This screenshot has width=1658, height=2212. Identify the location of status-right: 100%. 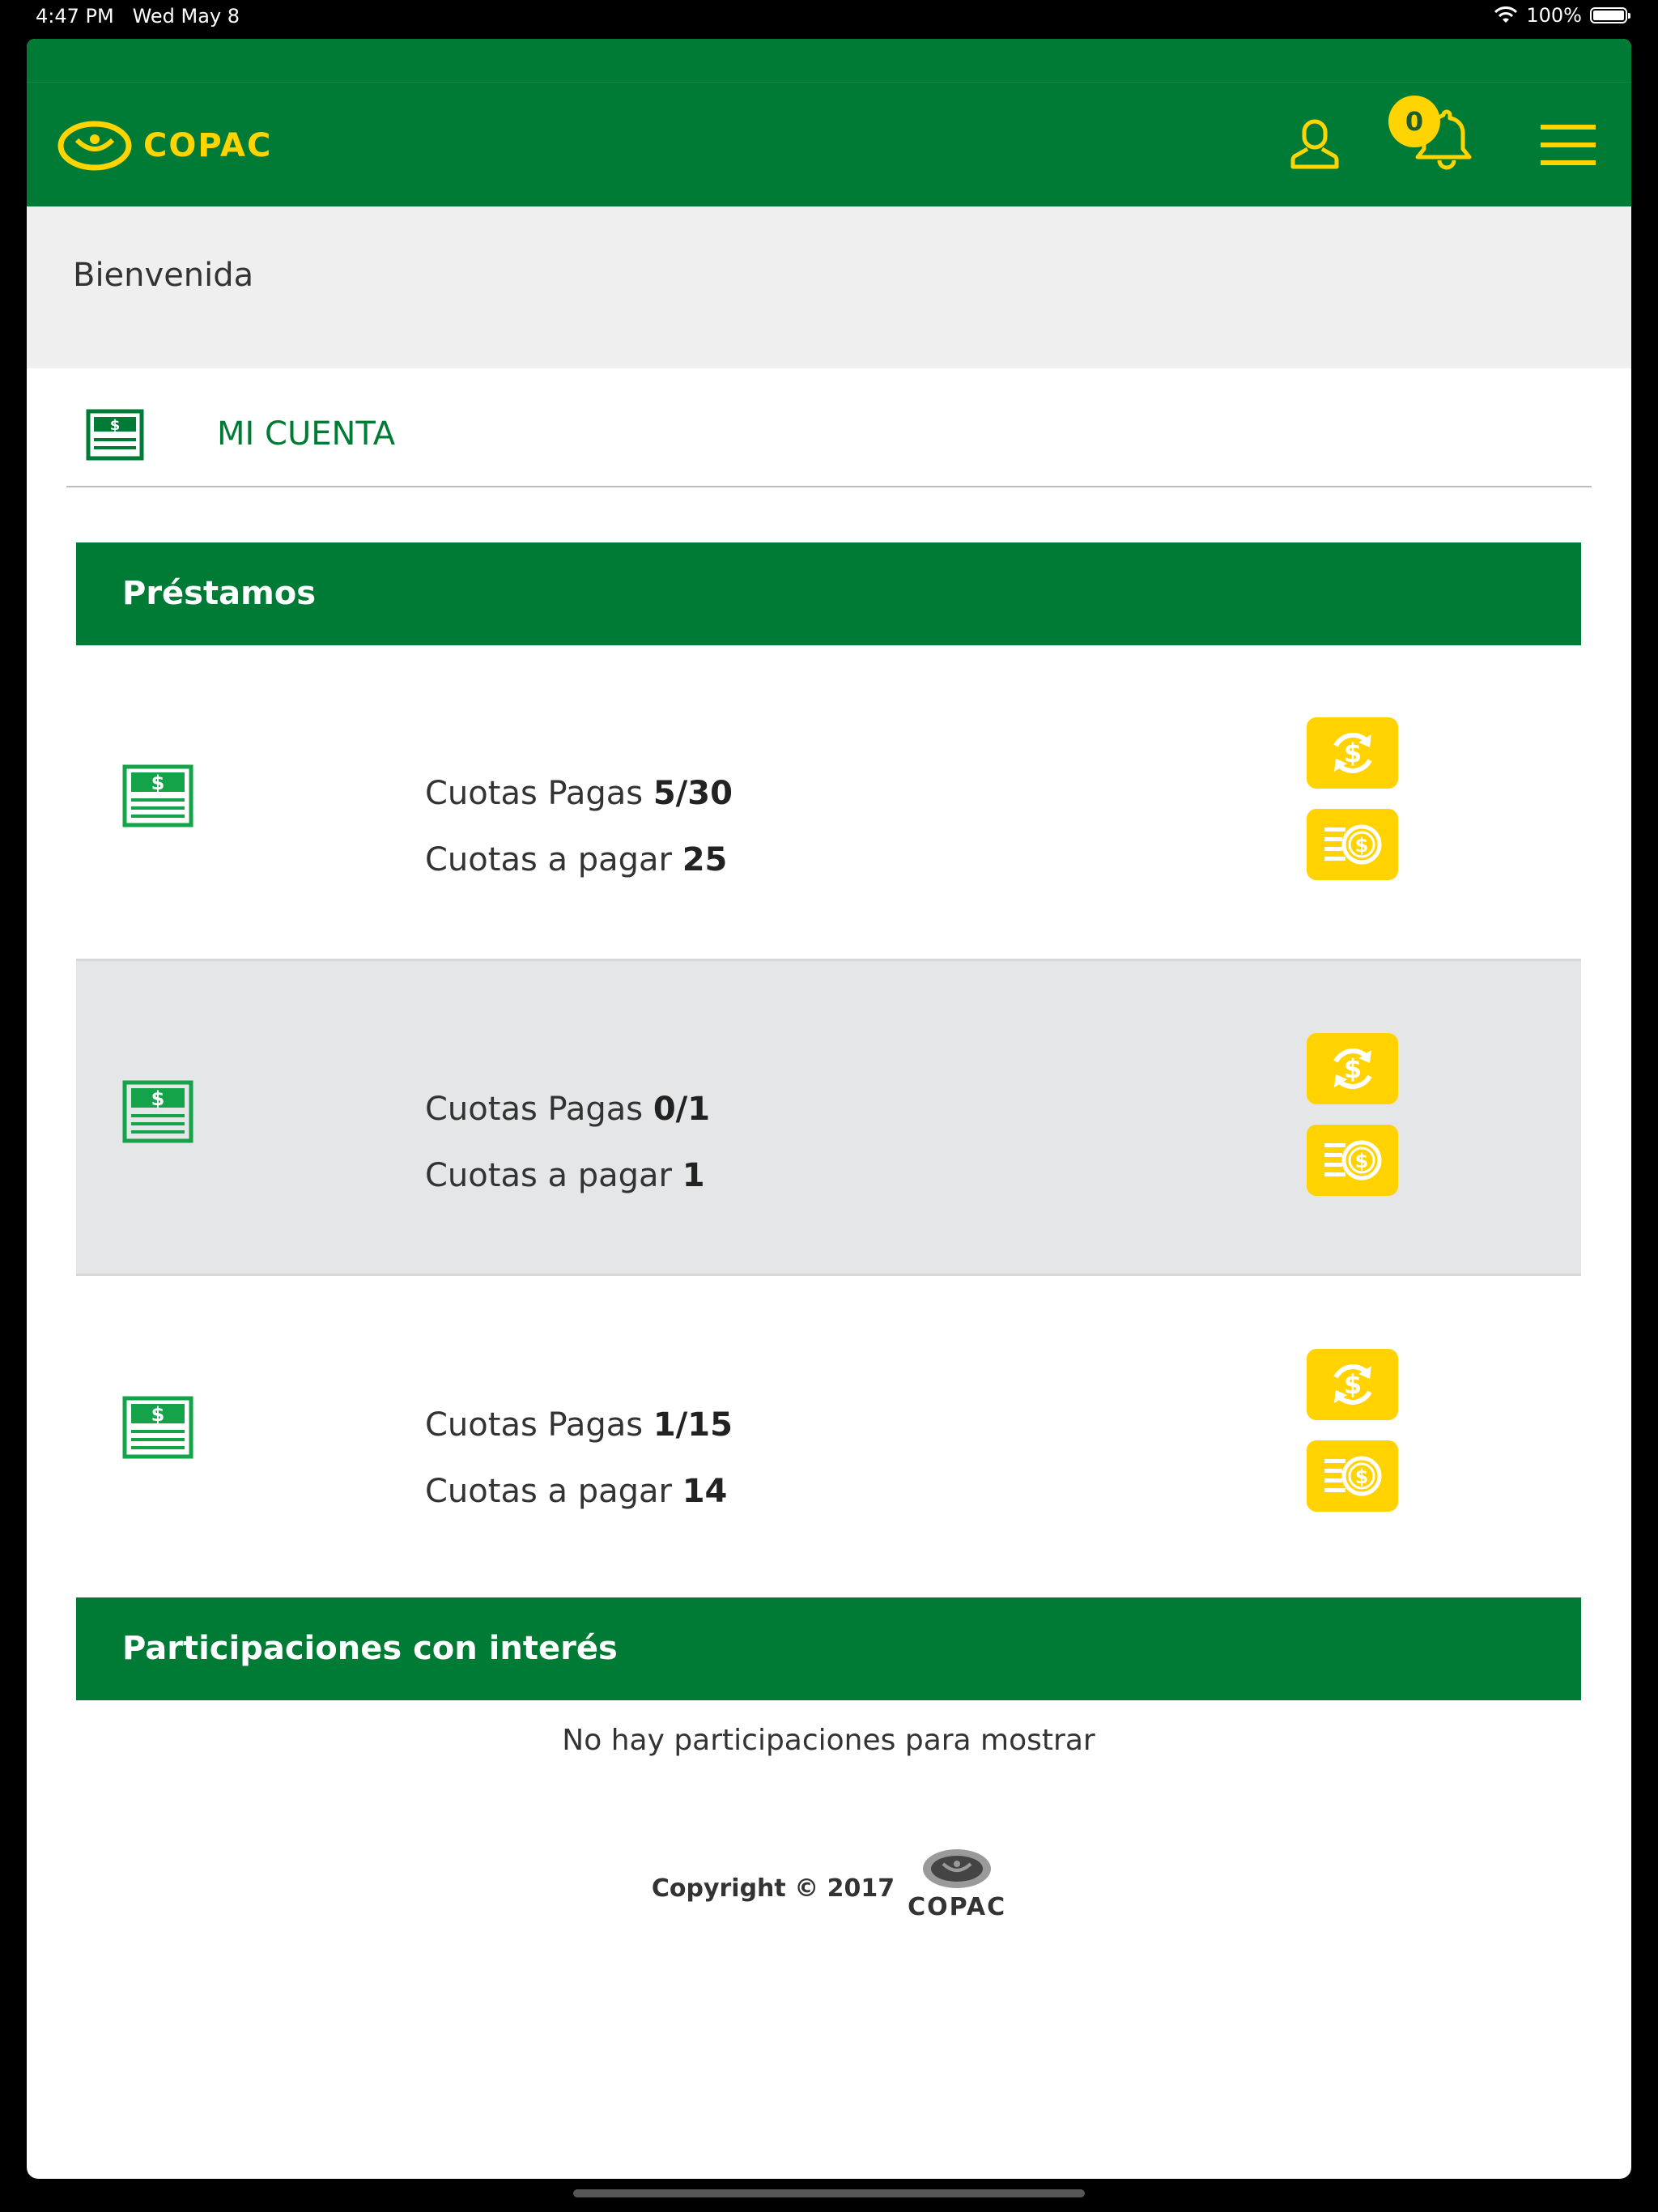
(1562, 16).